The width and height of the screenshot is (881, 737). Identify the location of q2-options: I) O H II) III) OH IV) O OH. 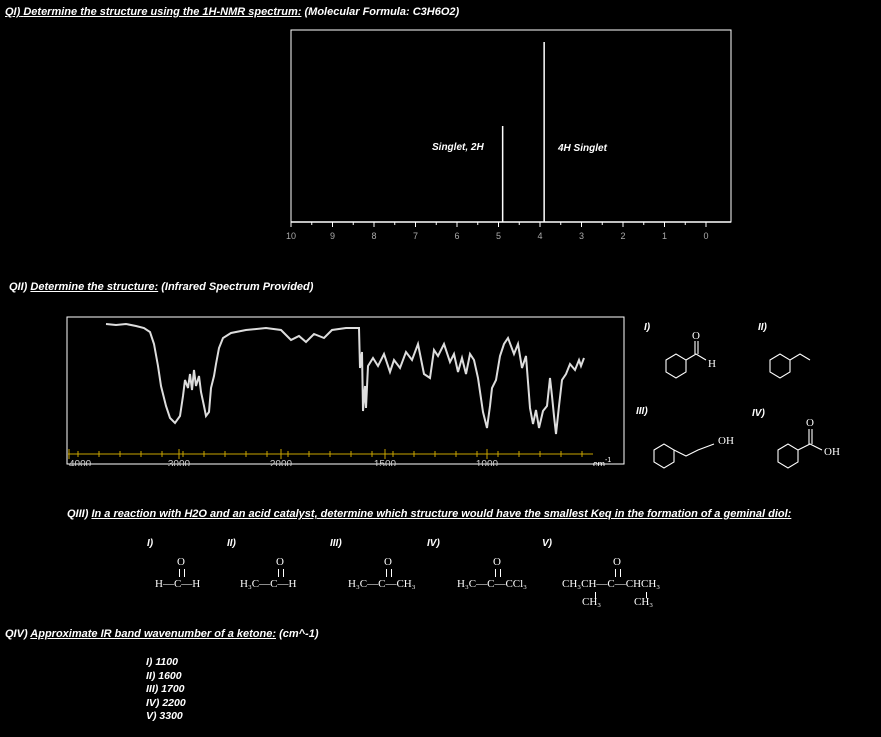
(738, 395).